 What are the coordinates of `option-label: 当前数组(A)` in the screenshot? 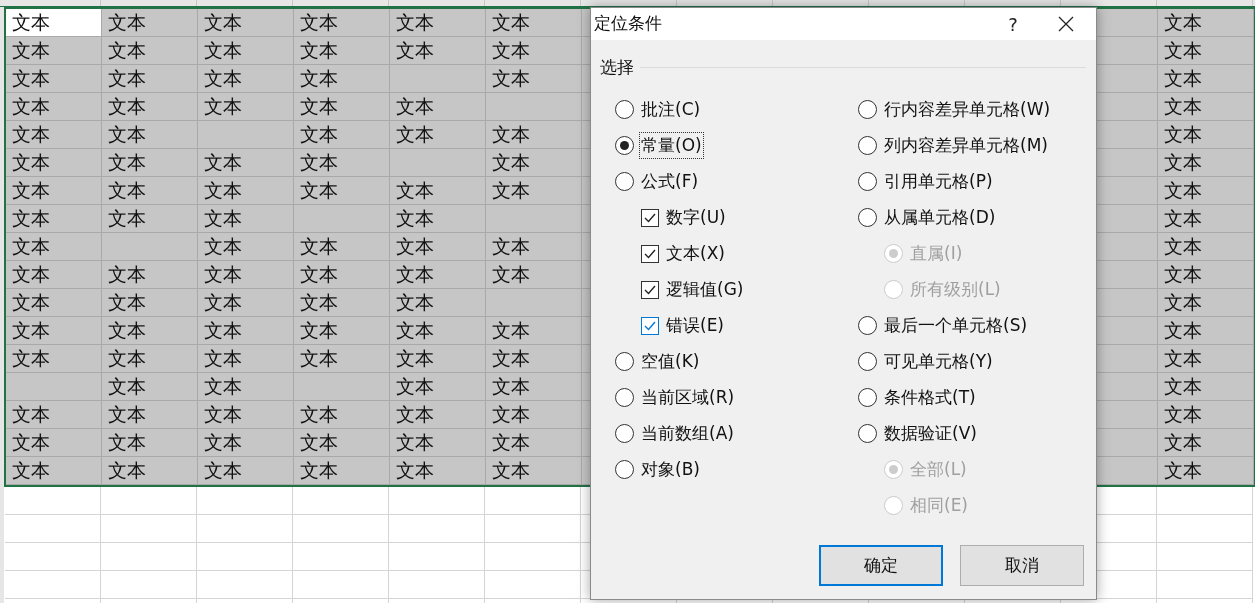 It's located at (687, 433).